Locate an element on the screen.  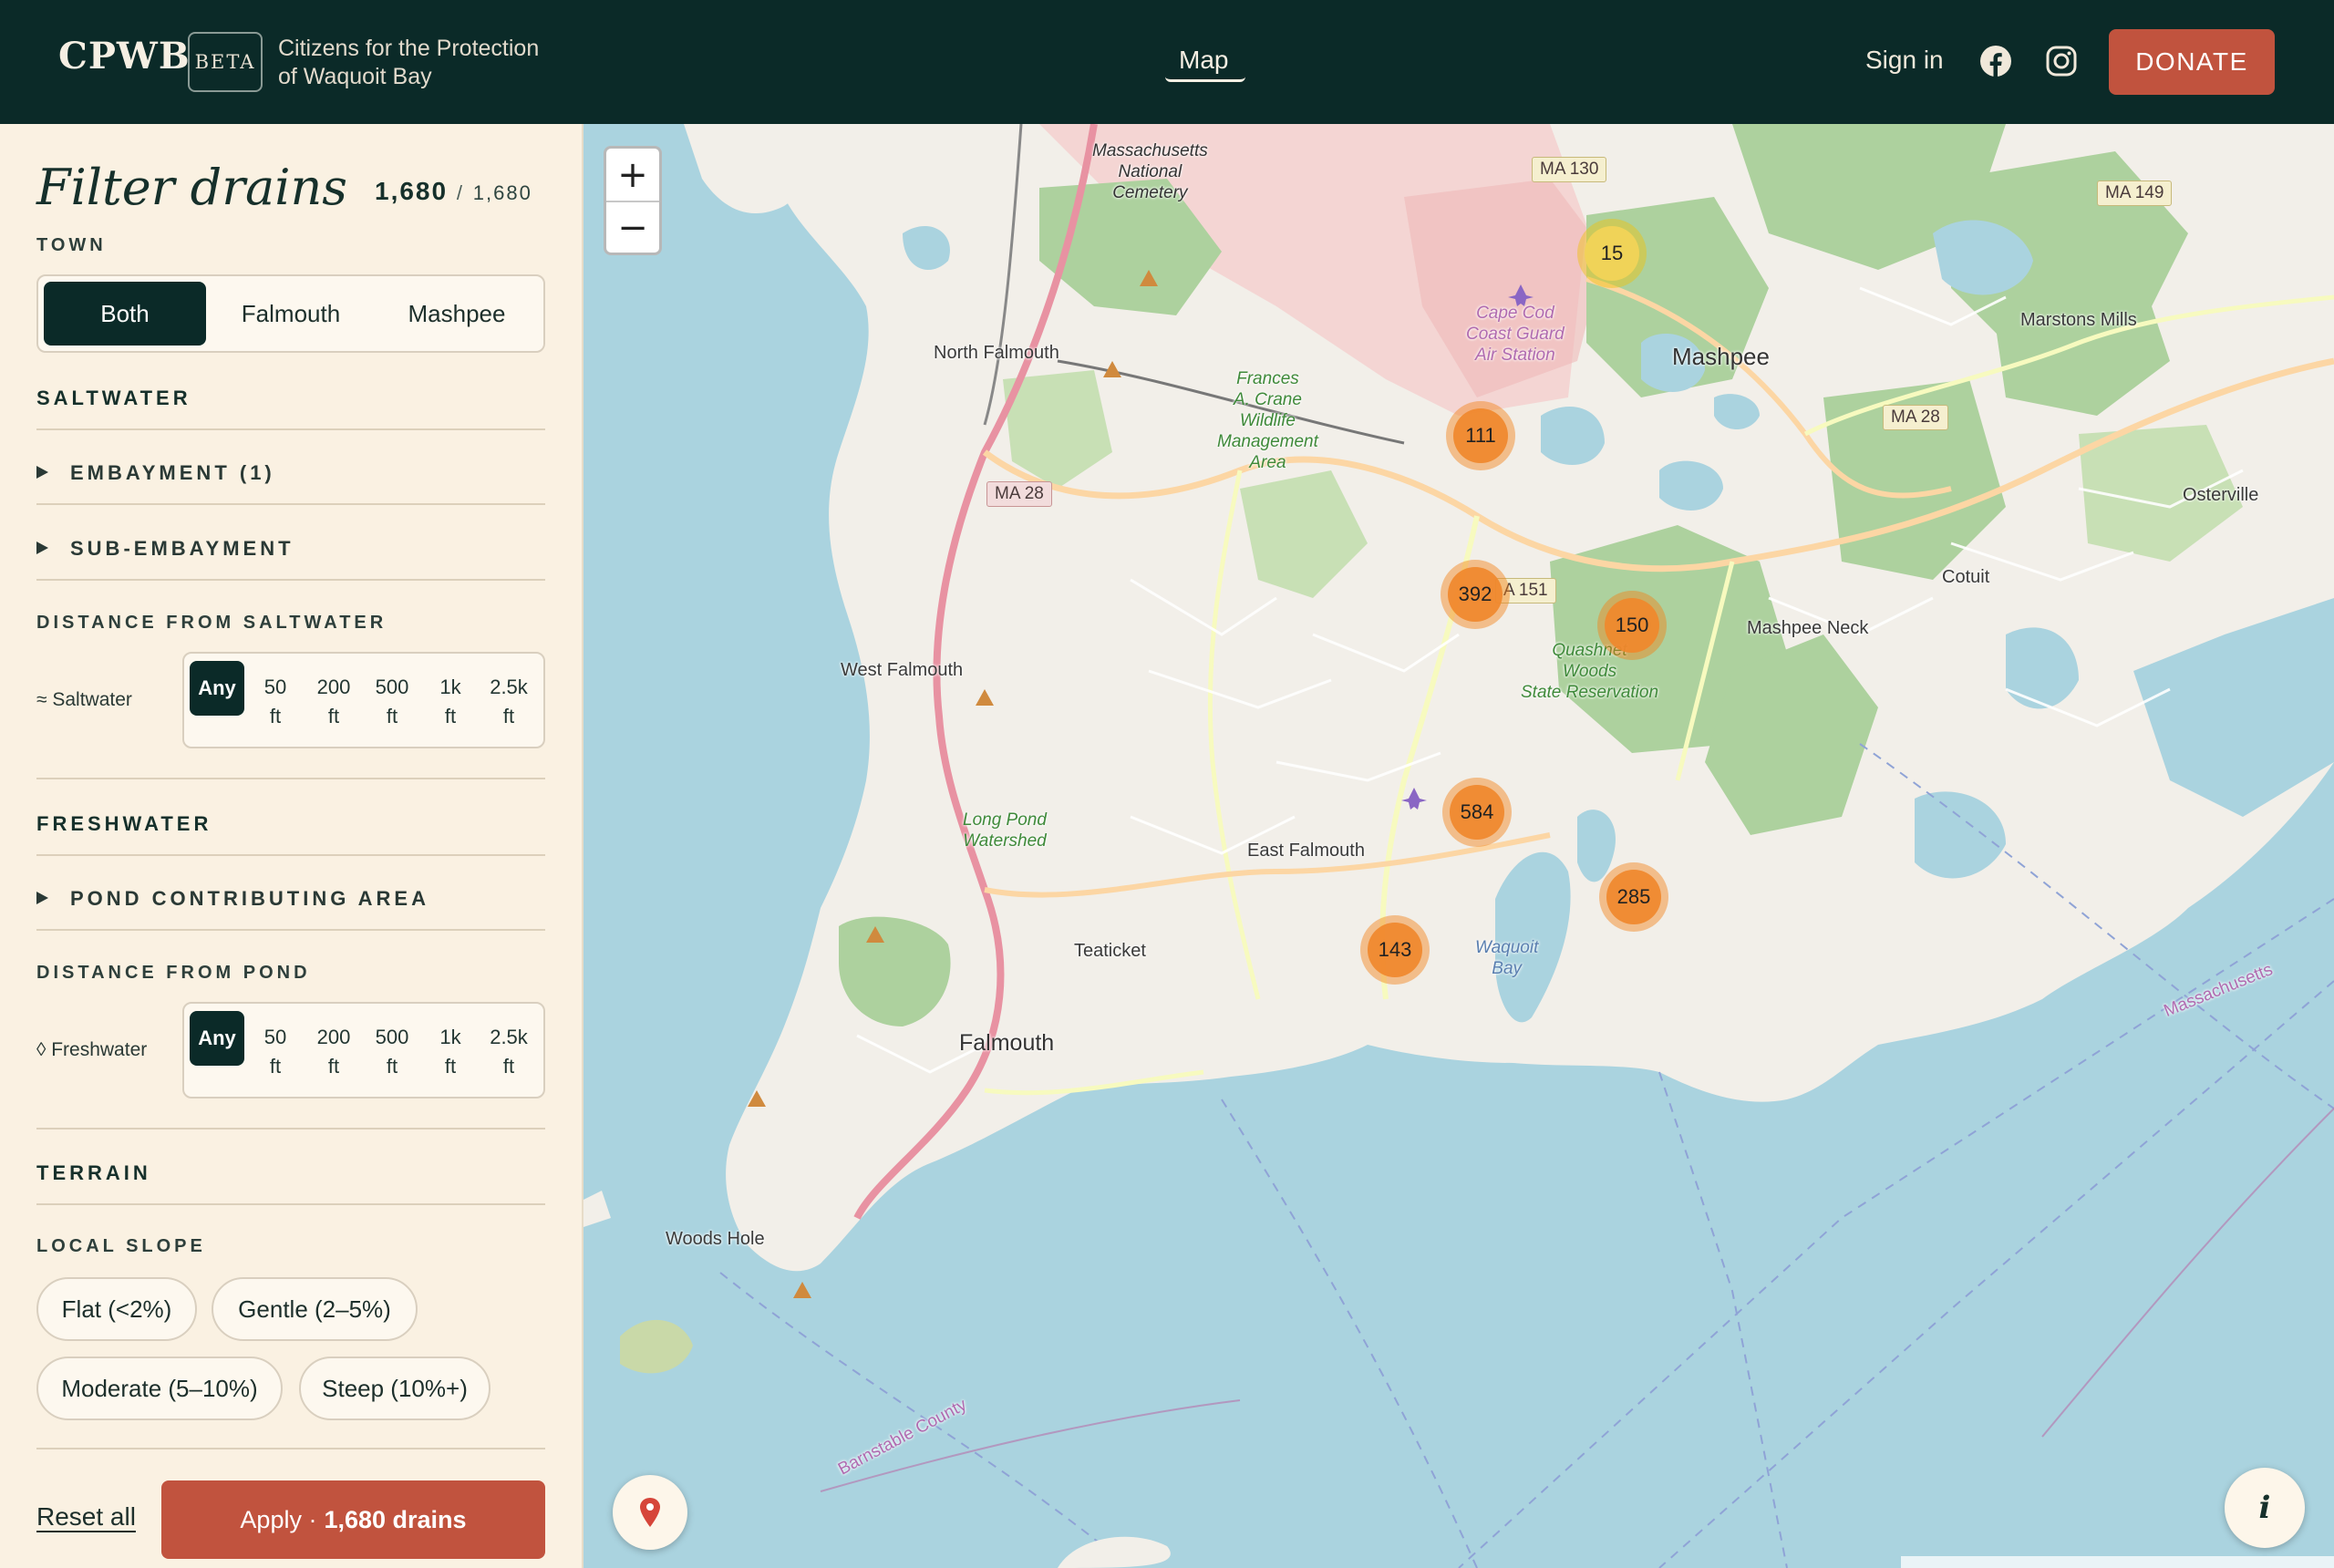
info-button: i is located at coordinates (2265, 1508).